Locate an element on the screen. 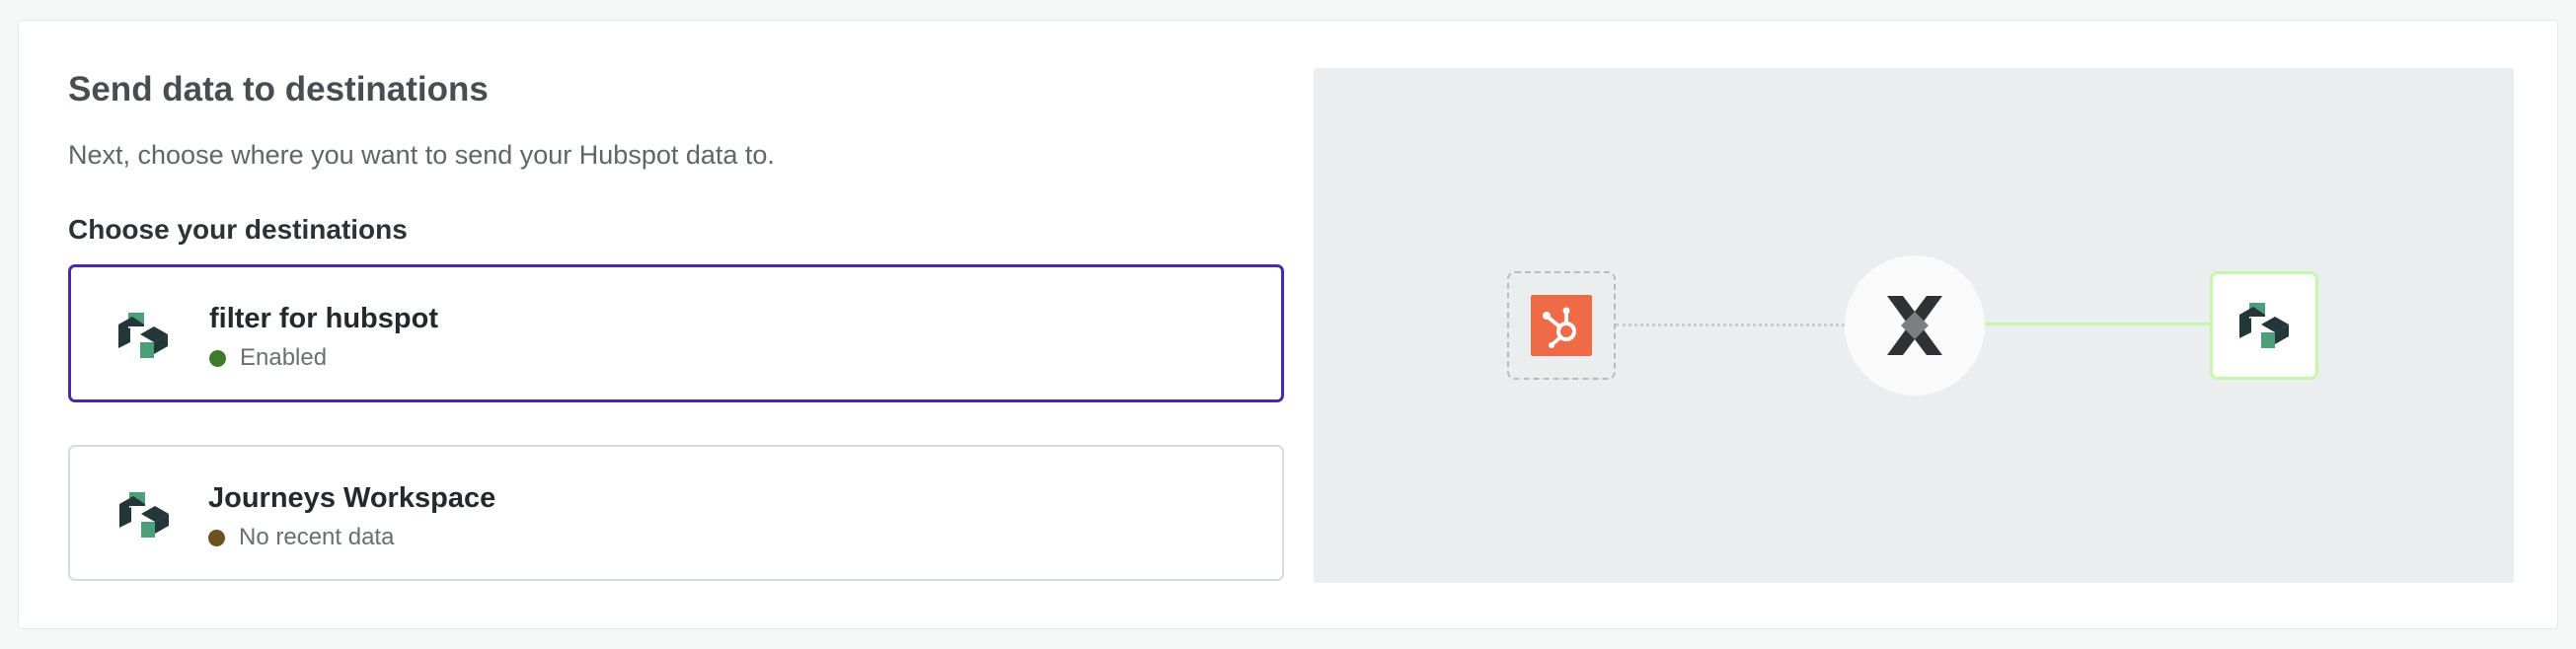  status-dot-enabled is located at coordinates (218, 358).